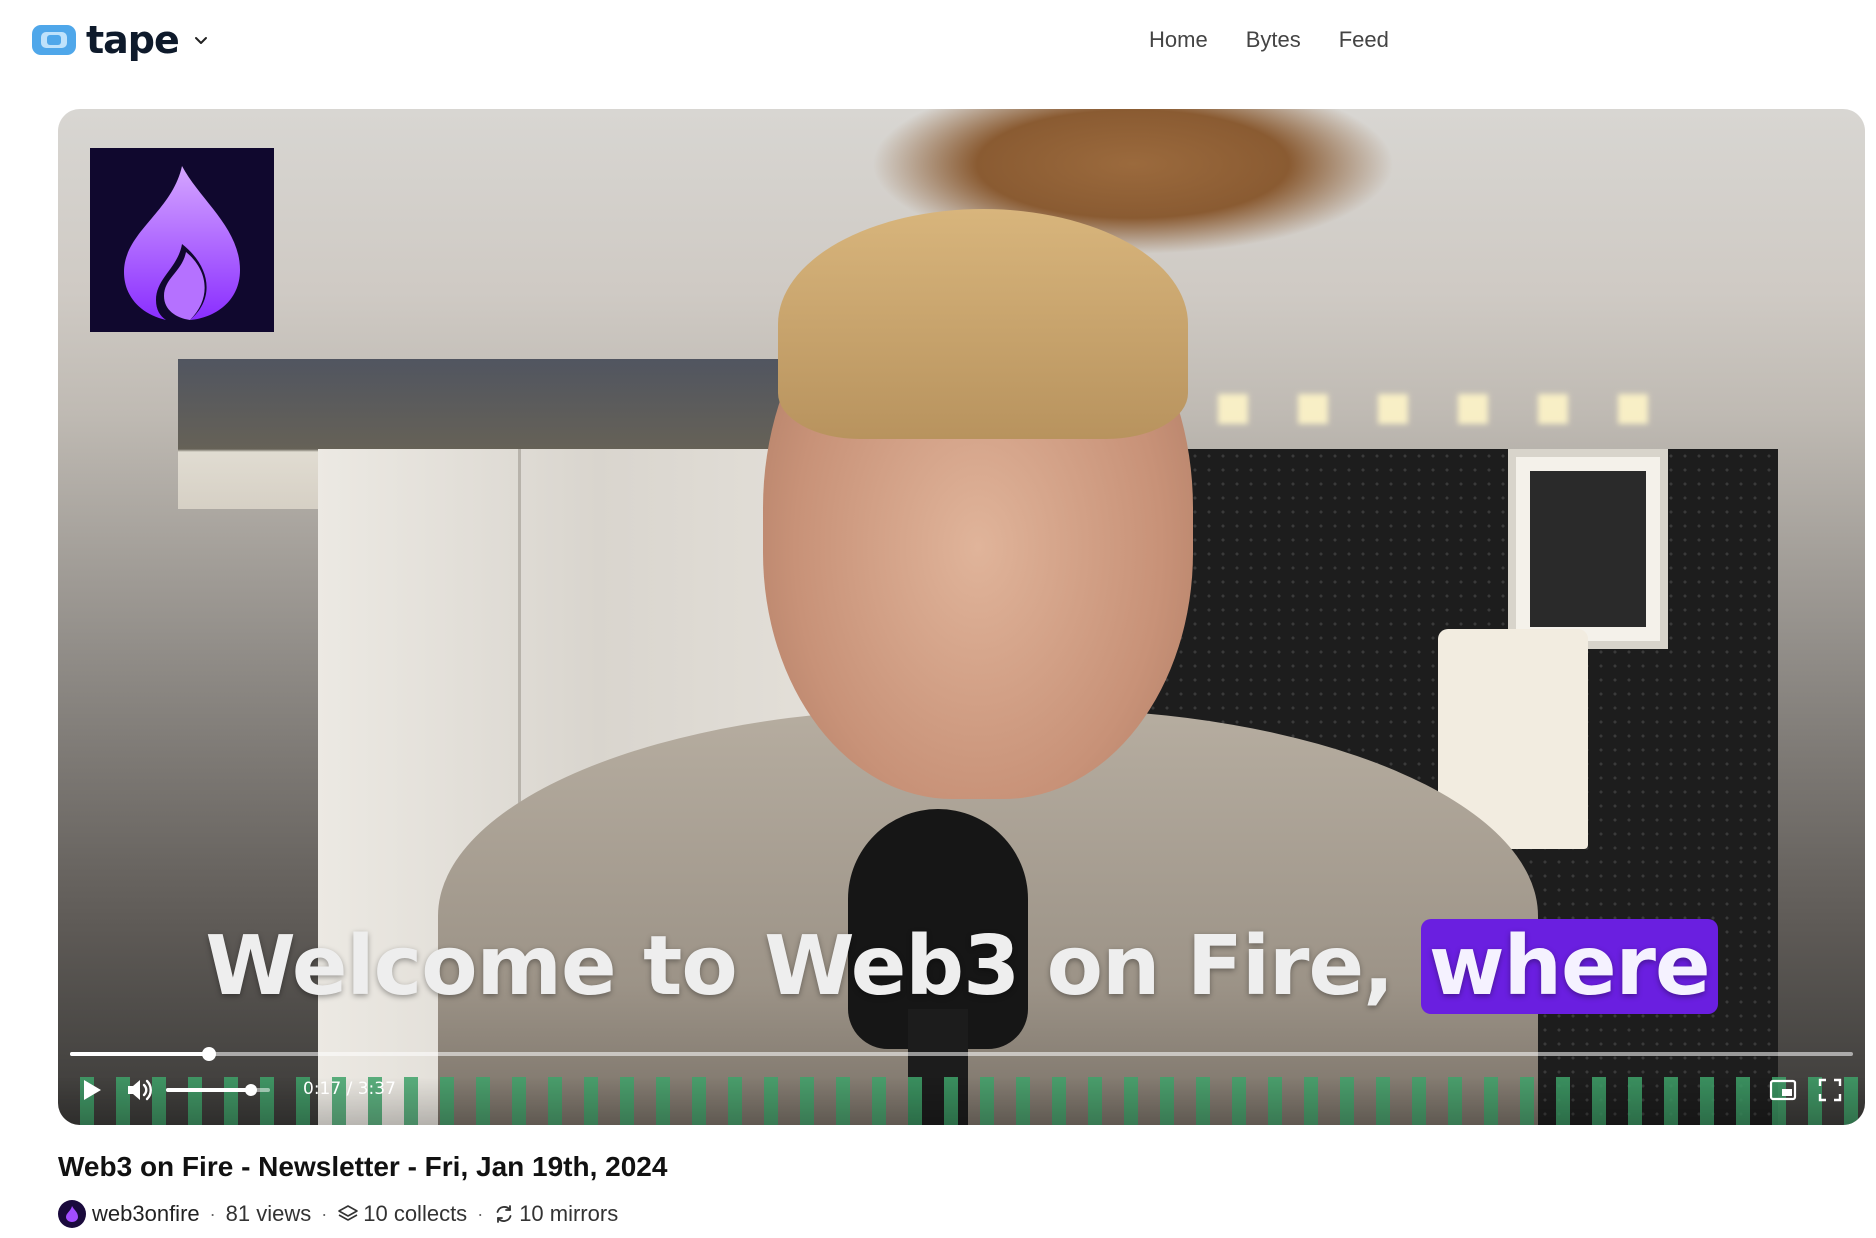 The image size is (1876, 1238). What do you see at coordinates (209, 1090) in the screenshot?
I see `volume-slider-fill` at bounding box center [209, 1090].